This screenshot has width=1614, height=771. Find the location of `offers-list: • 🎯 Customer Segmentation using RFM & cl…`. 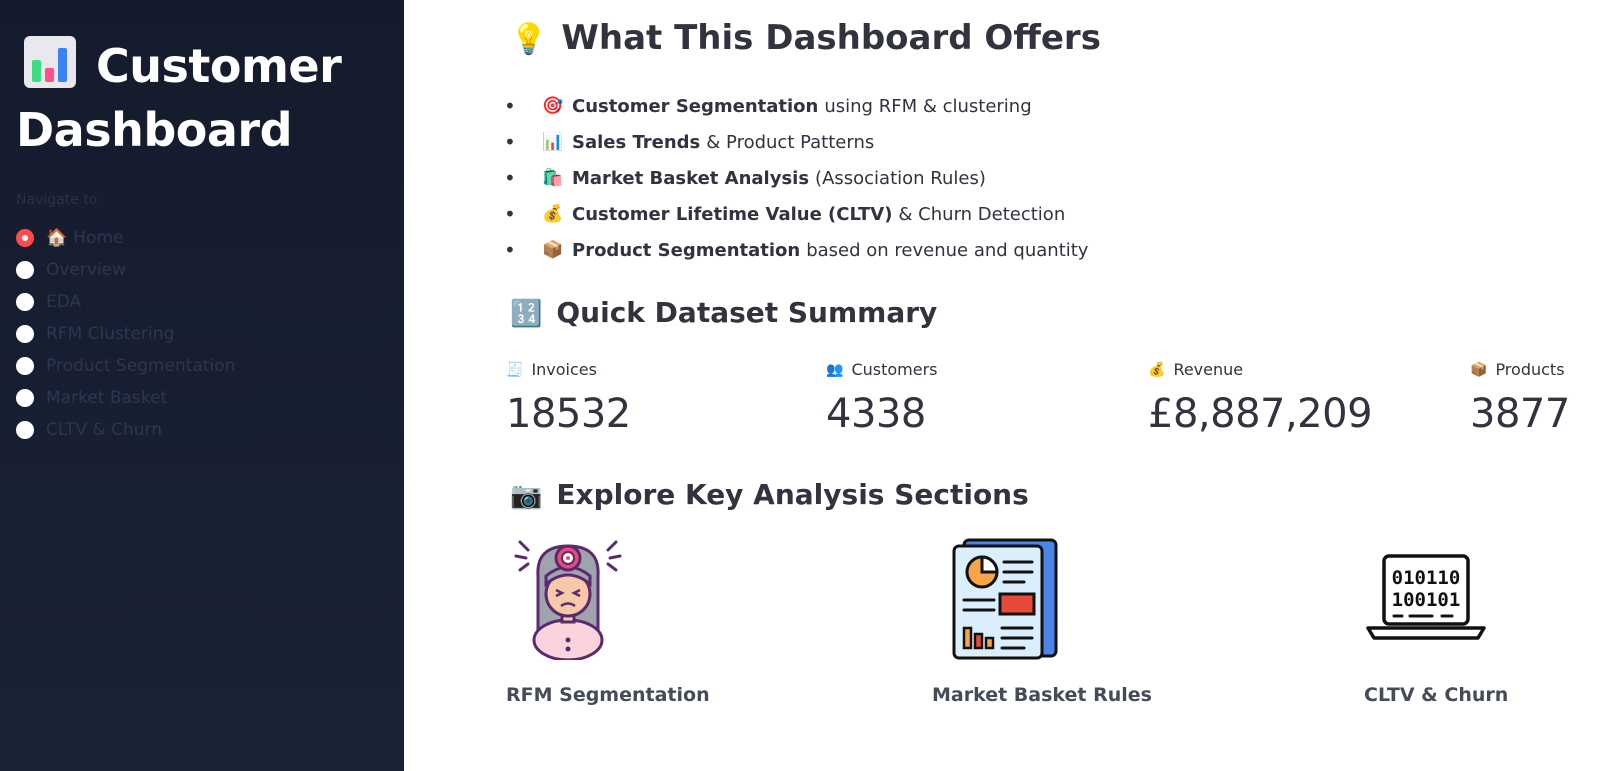

offers-list: • 🎯 Customer Segmentation using RFM & cl… is located at coordinates (796, 178).